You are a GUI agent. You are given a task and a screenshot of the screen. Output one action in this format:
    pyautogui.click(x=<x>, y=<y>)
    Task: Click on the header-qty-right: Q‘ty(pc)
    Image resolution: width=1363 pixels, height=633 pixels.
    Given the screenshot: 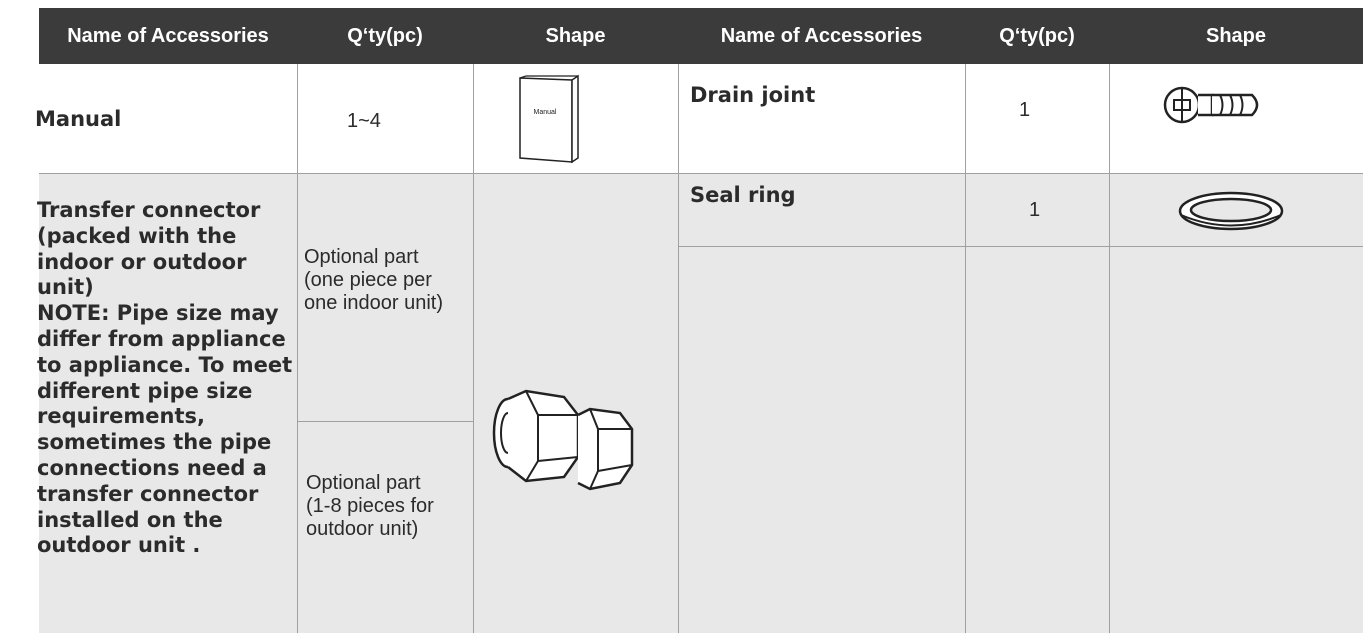 What is the action you would take?
    pyautogui.click(x=1037, y=35)
    